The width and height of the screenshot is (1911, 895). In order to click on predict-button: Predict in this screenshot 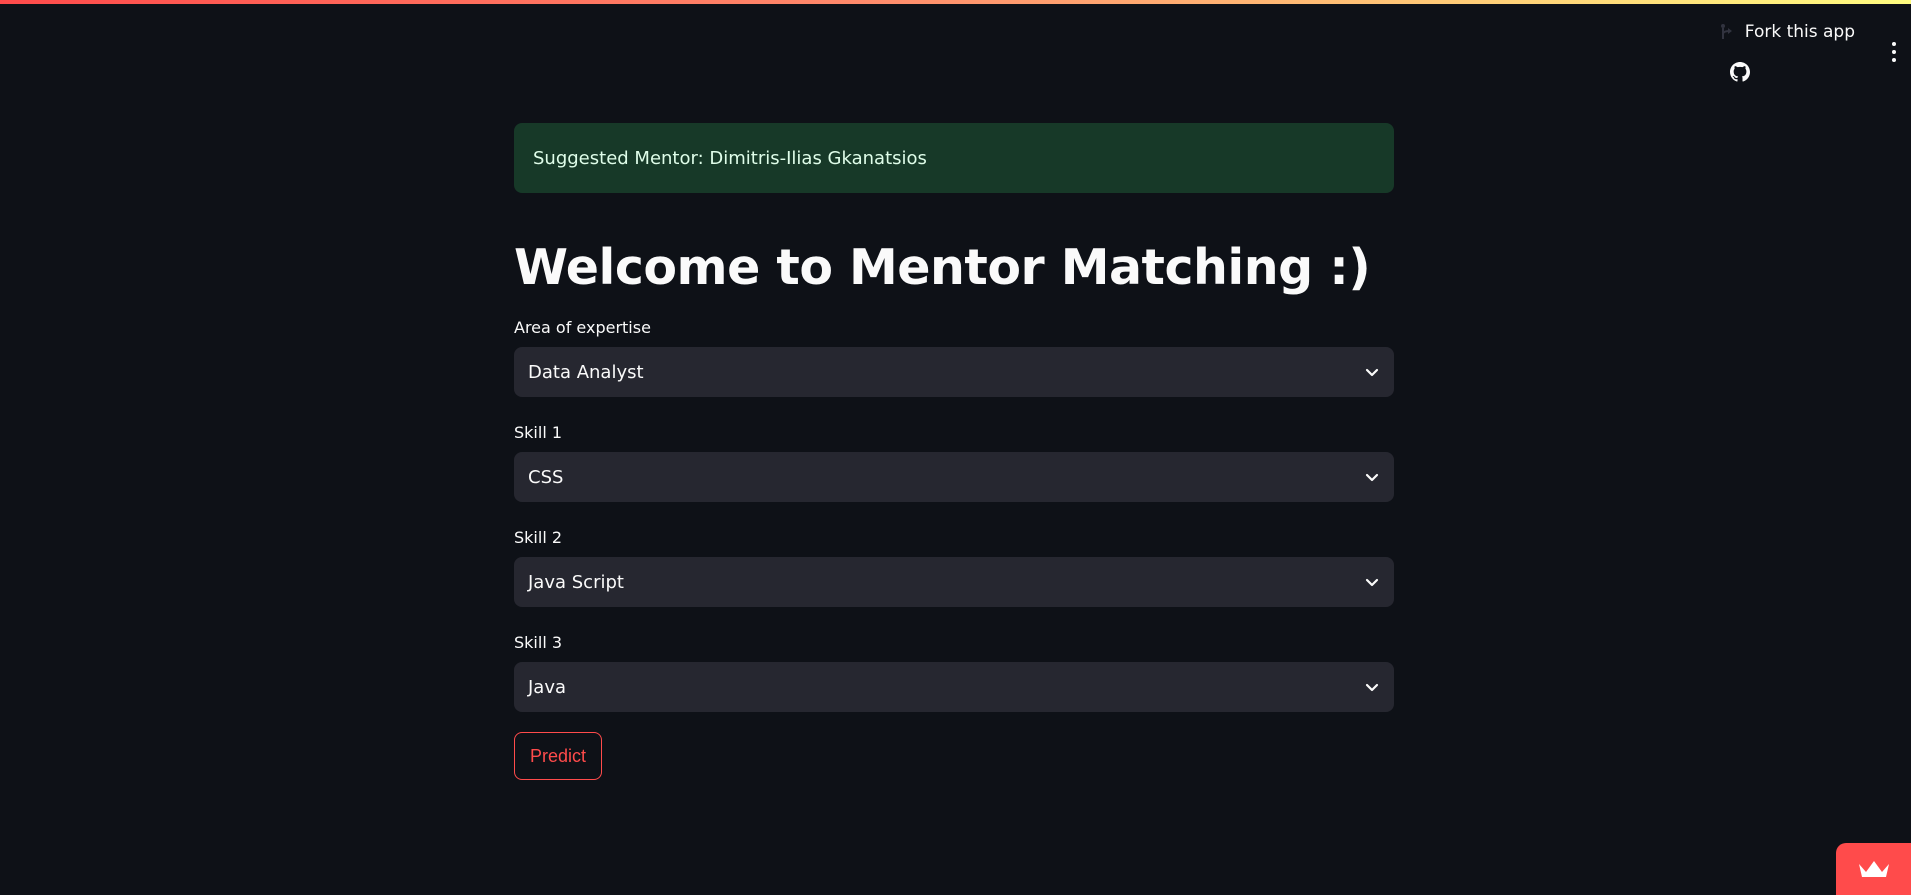, I will do `click(558, 756)`.